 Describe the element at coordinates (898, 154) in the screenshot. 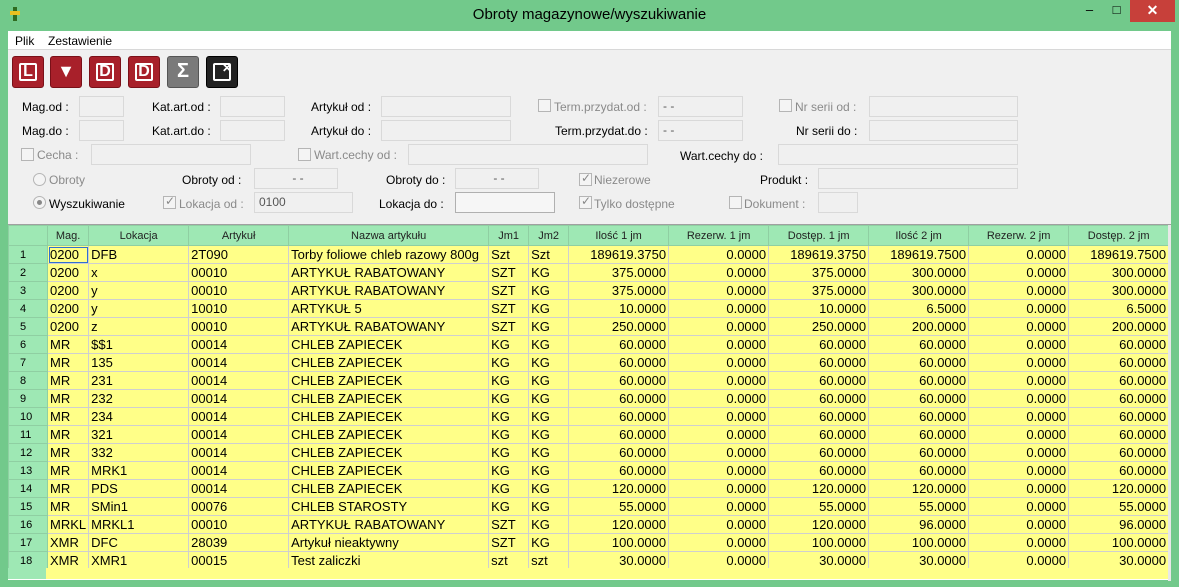

I see `wartcechy-do-field` at that location.